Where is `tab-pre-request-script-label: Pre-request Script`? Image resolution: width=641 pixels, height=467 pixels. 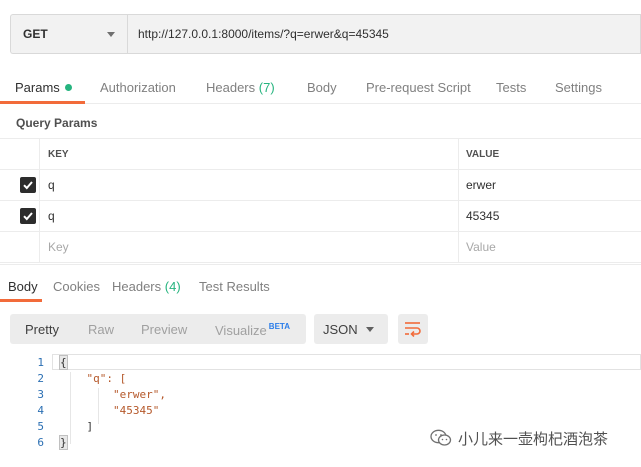
tab-pre-request-script-label: Pre-request Script is located at coordinates (418, 87).